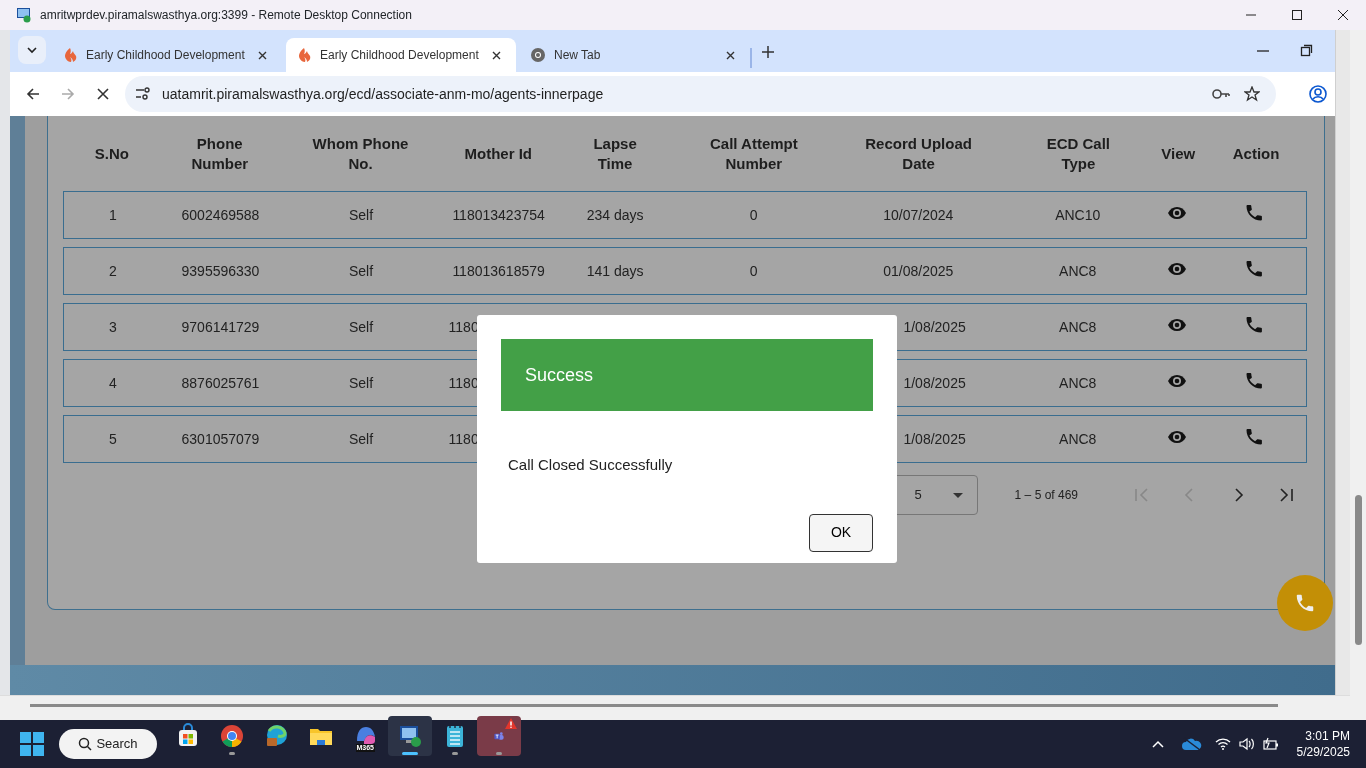  Describe the element at coordinates (635, 55) in the screenshot. I see `browser-tab: New Tab` at that location.